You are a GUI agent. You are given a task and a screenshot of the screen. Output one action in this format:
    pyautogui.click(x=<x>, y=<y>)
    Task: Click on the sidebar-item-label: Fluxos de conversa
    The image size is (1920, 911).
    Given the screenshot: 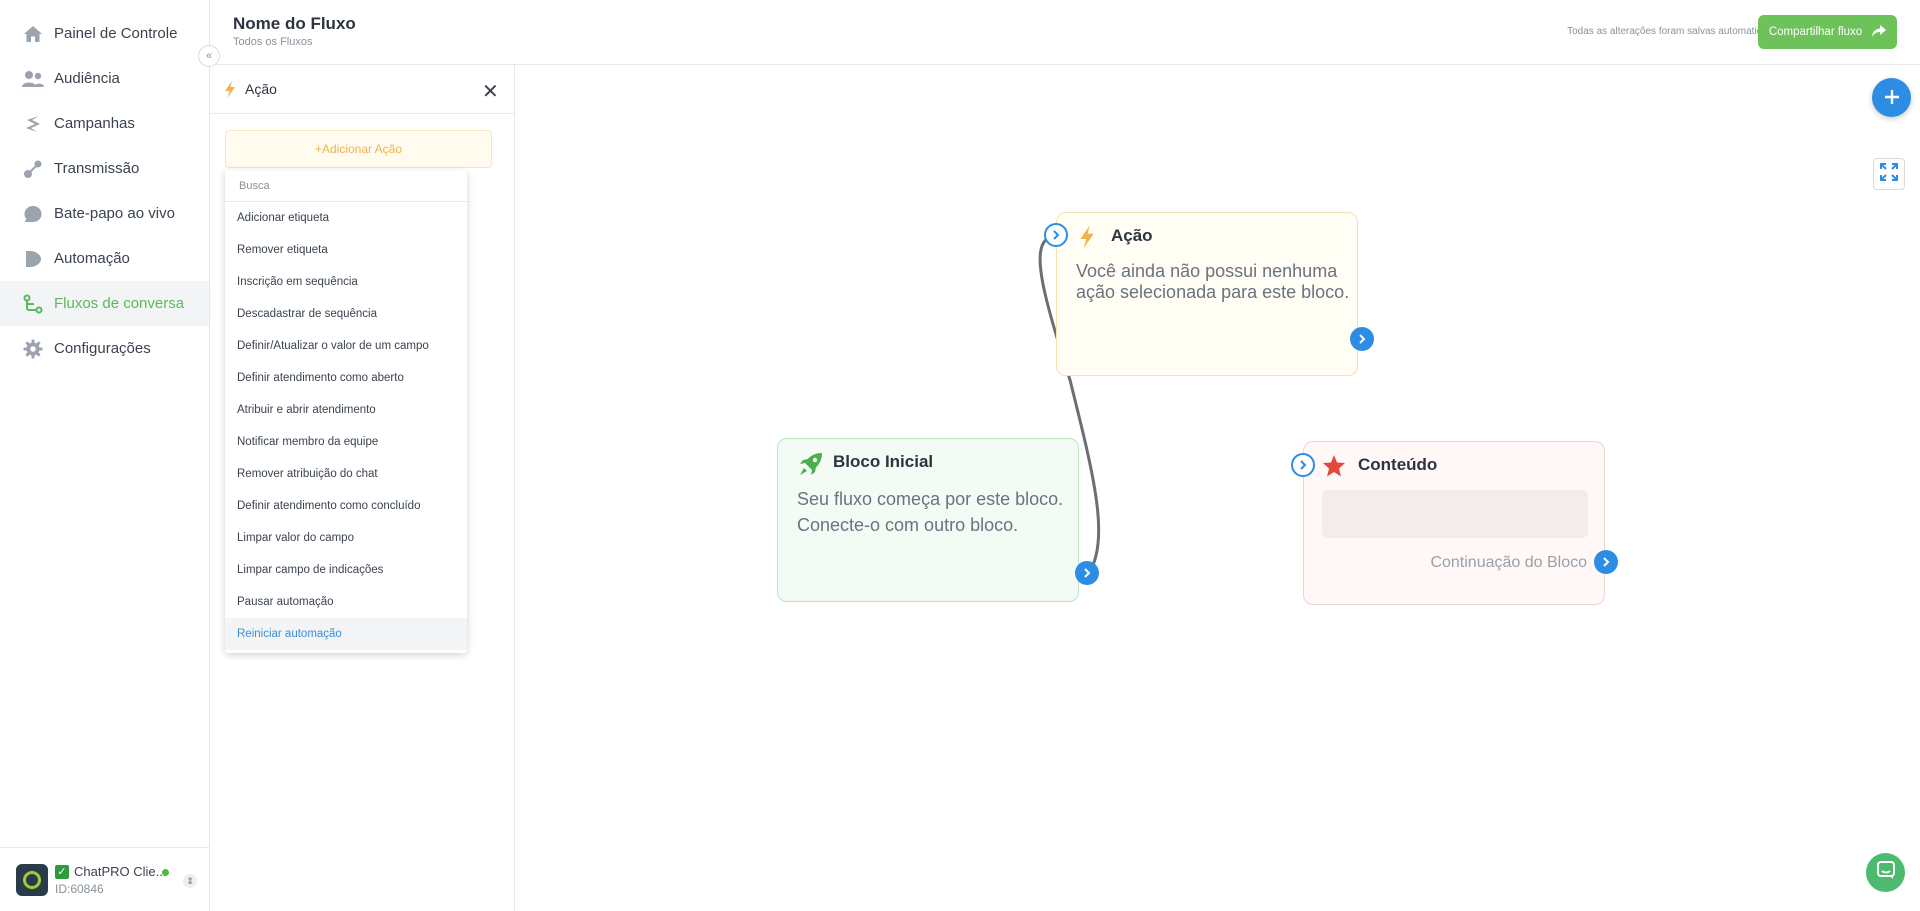 What is the action you would take?
    pyautogui.click(x=119, y=303)
    